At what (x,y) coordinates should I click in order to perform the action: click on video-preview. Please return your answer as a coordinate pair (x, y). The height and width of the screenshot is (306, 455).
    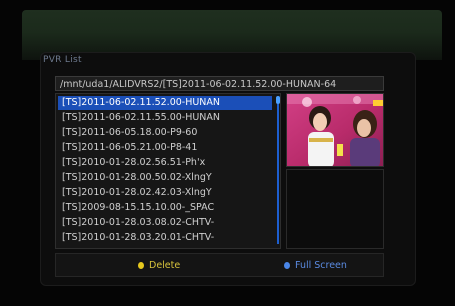
    Looking at the image, I should click on (335, 130).